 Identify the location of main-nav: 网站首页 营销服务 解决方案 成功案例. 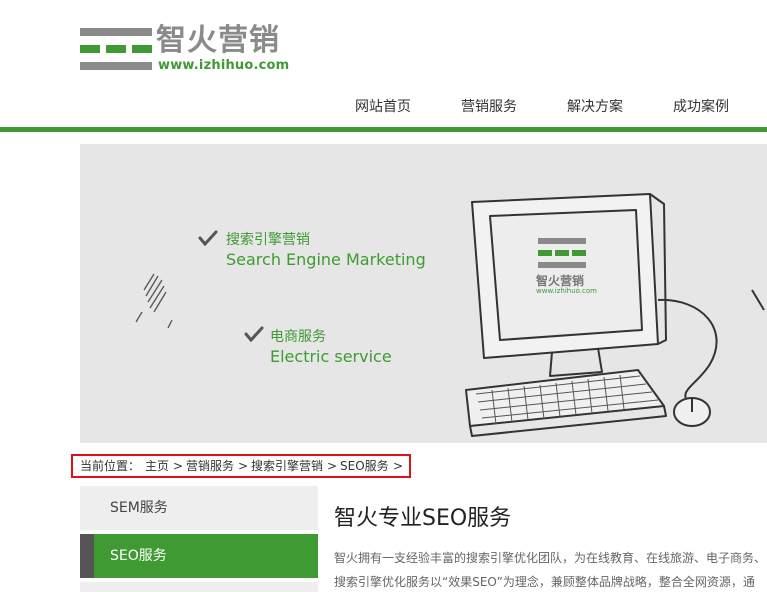
(548, 107).